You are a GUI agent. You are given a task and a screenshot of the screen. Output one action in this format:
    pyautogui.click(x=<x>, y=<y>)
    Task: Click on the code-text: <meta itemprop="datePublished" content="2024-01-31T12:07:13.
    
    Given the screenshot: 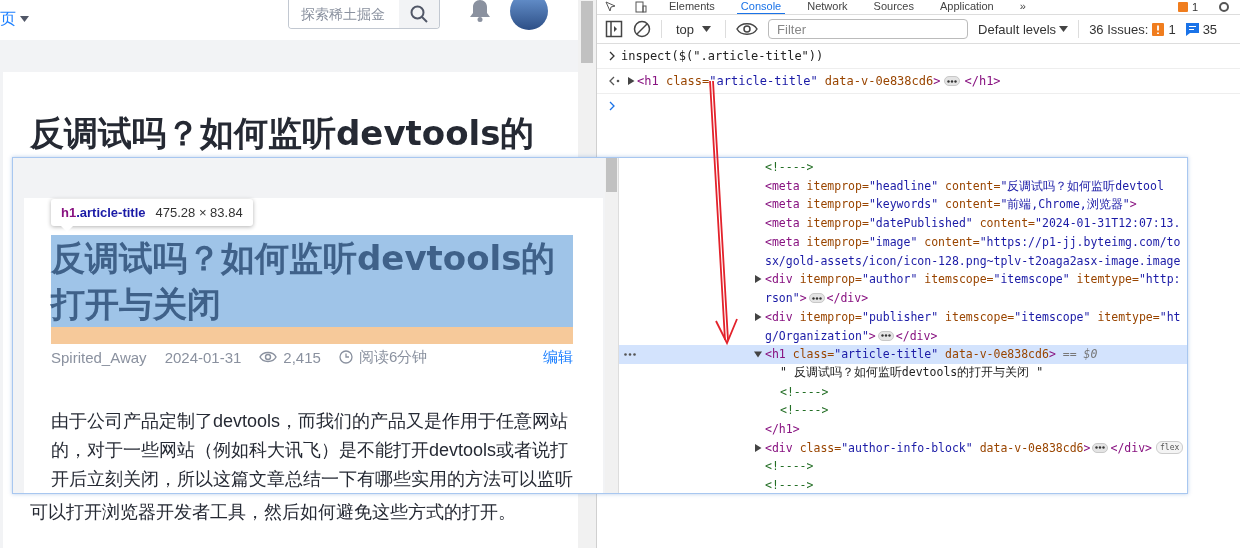 What is the action you would take?
    pyautogui.click(x=973, y=223)
    